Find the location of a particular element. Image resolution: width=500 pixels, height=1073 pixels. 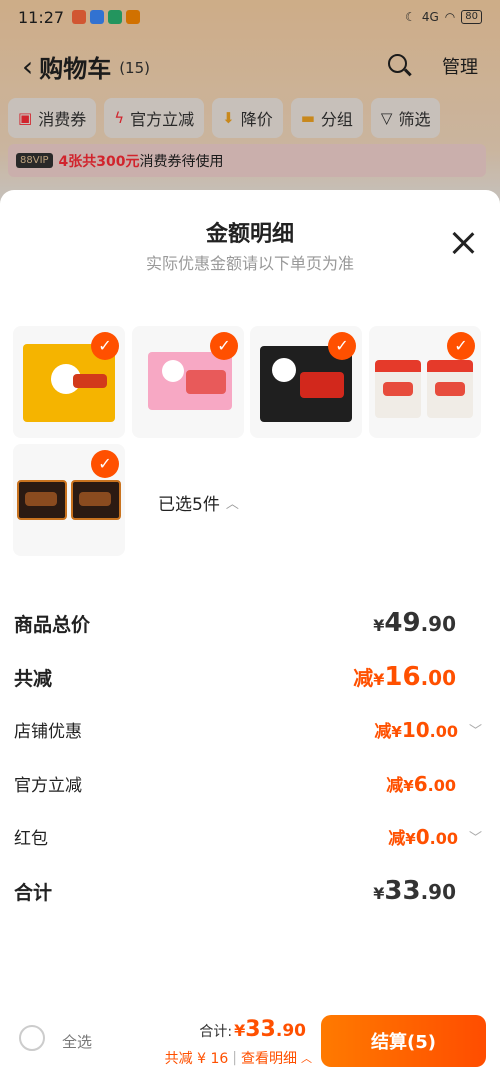

row-total-discount: 共减 减 ¥ 16 .00 is located at coordinates (248, 677).